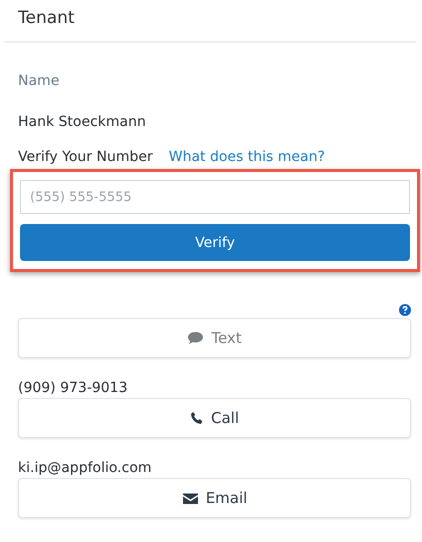  What do you see at coordinates (197, 418) in the screenshot?
I see `phone-icon` at bounding box center [197, 418].